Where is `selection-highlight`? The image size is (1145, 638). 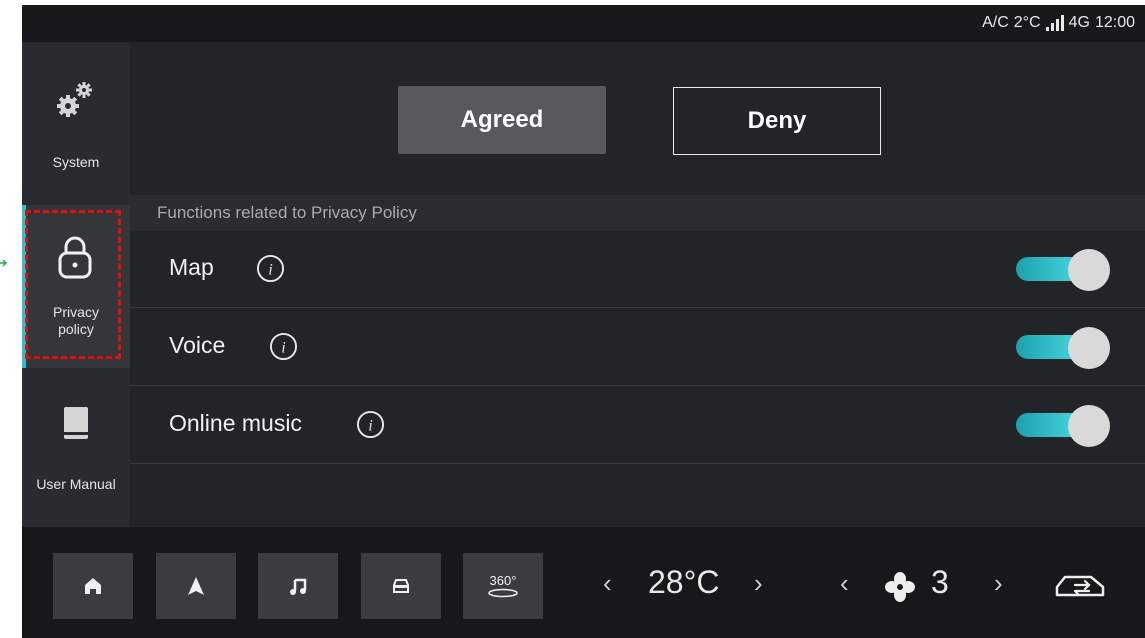 selection-highlight is located at coordinates (73, 284).